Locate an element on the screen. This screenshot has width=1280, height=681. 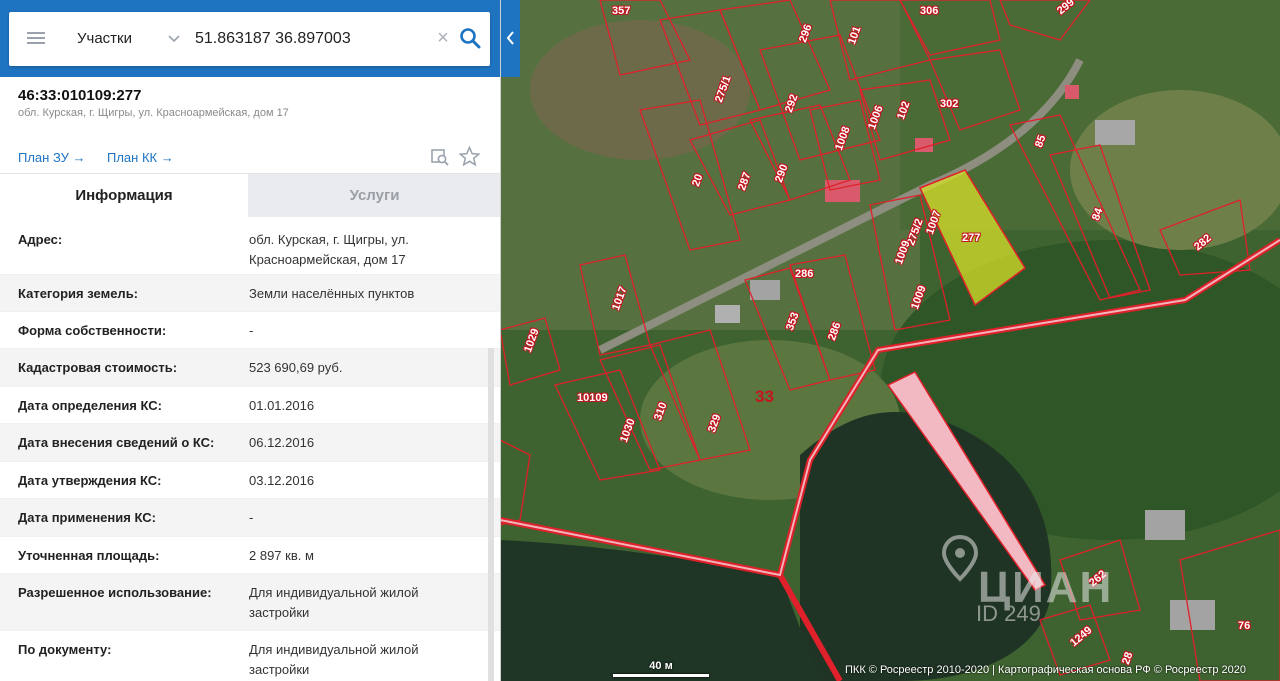
search-band: Участки × is located at coordinates (250, 38).